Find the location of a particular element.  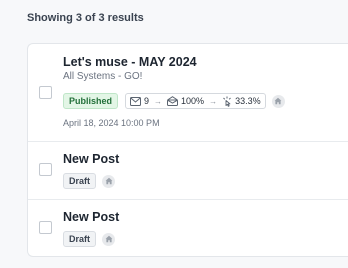

click-icon is located at coordinates (227, 101).